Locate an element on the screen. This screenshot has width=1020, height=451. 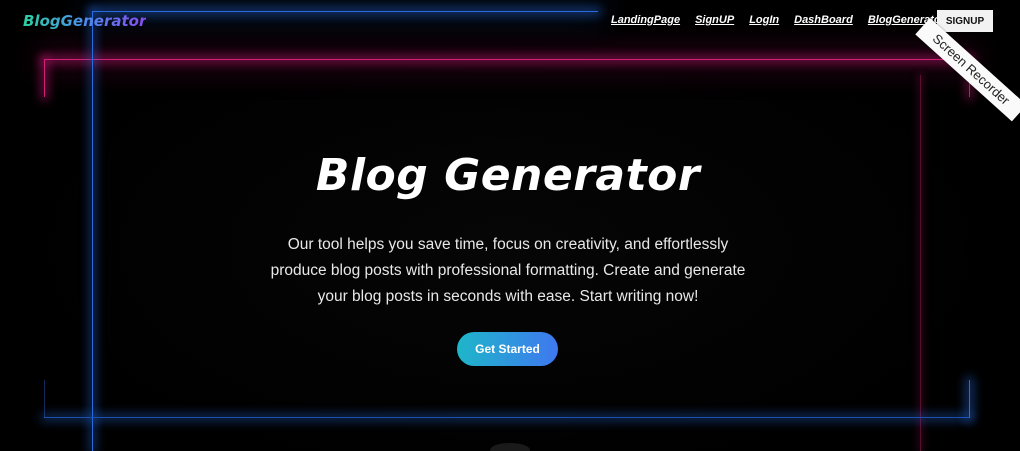
hero-title: Blog Generator is located at coordinates (508, 175).